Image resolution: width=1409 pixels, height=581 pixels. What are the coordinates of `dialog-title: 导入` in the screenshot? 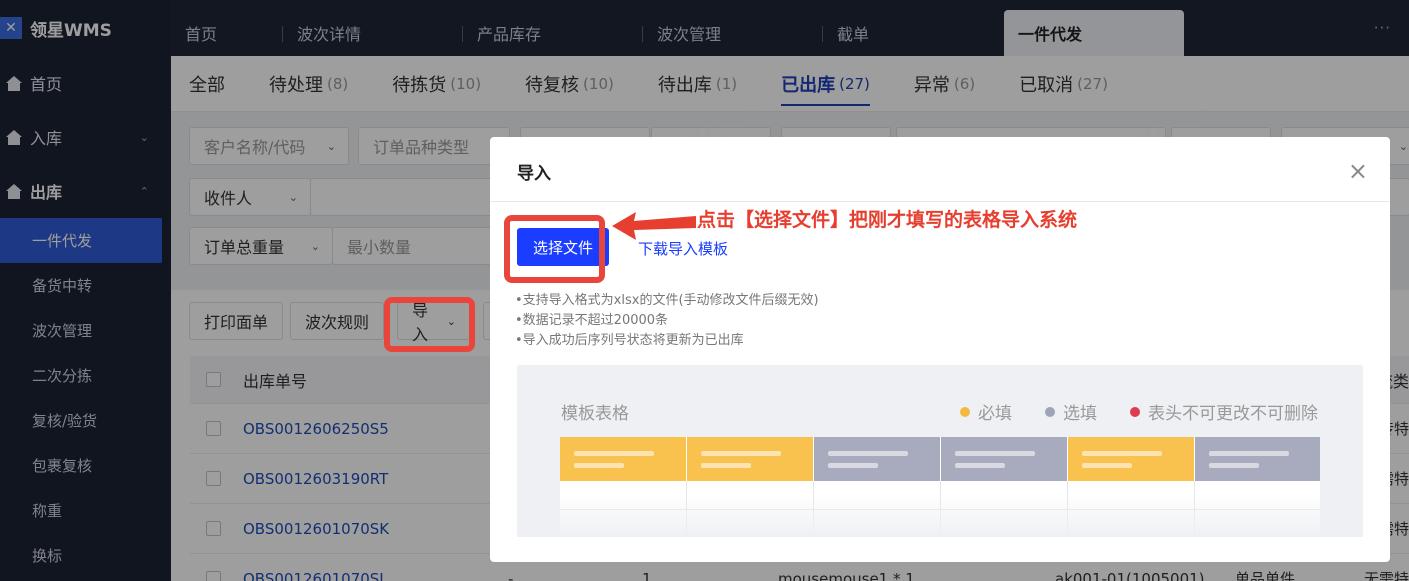 It's located at (534, 174).